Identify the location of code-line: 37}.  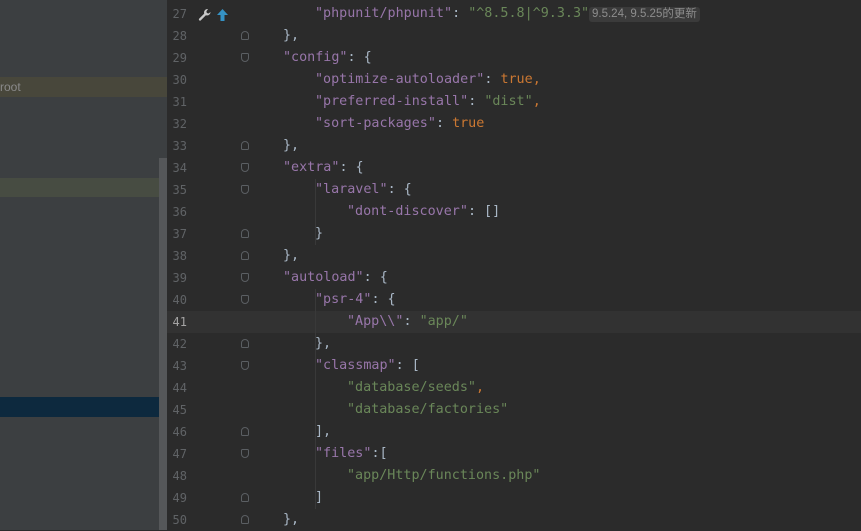
(514, 234).